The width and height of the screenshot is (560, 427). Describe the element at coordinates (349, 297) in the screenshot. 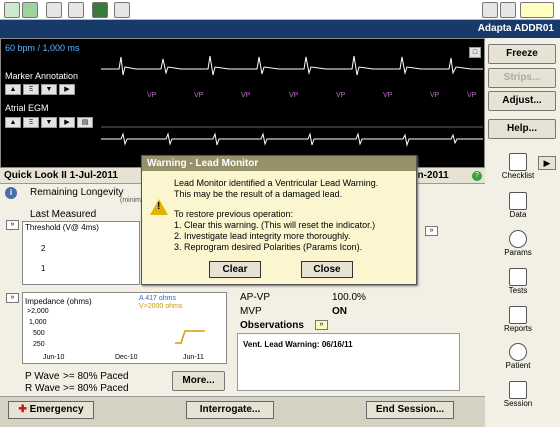

I see `ap-vp-value: 100.0%` at that location.